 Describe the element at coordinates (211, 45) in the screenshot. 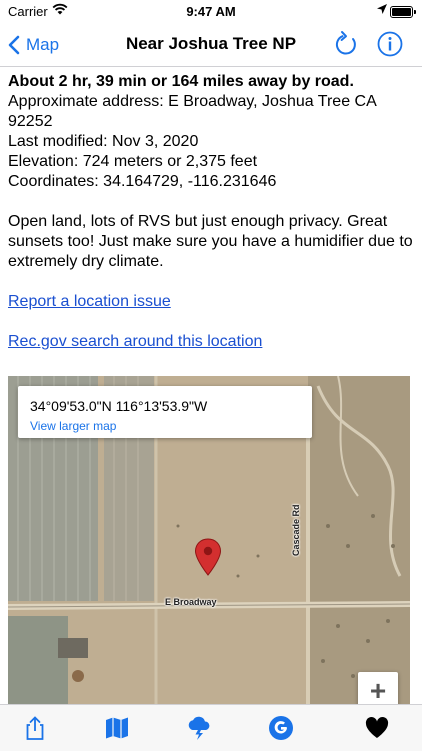

I see `navigation-bar: Map Near Joshua Tree NP` at that location.